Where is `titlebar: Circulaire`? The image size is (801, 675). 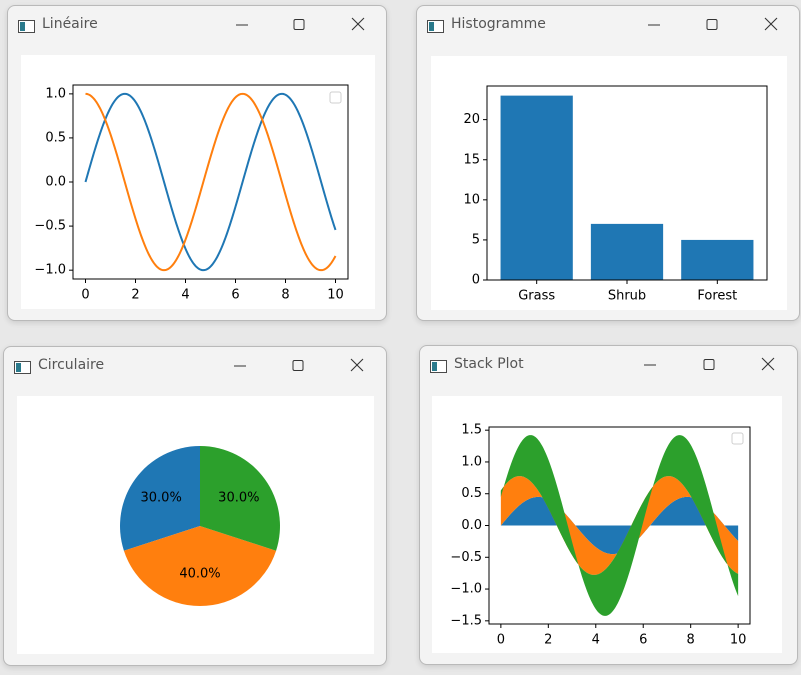
titlebar: Circulaire is located at coordinates (195, 366).